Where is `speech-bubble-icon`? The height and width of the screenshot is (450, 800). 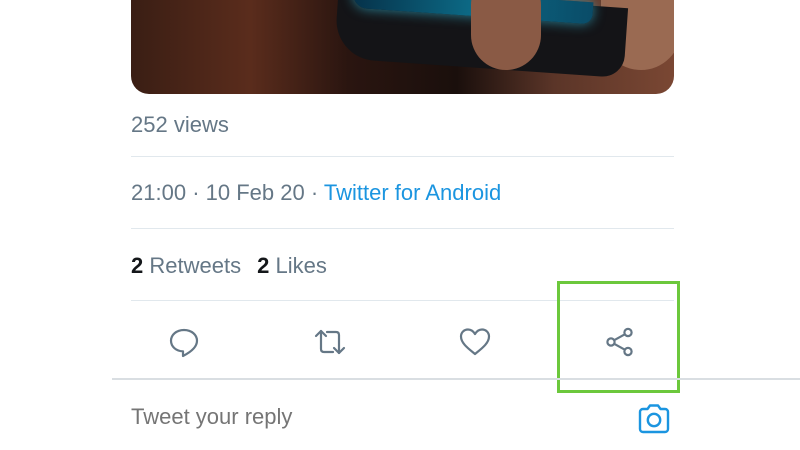 speech-bubble-icon is located at coordinates (184, 343).